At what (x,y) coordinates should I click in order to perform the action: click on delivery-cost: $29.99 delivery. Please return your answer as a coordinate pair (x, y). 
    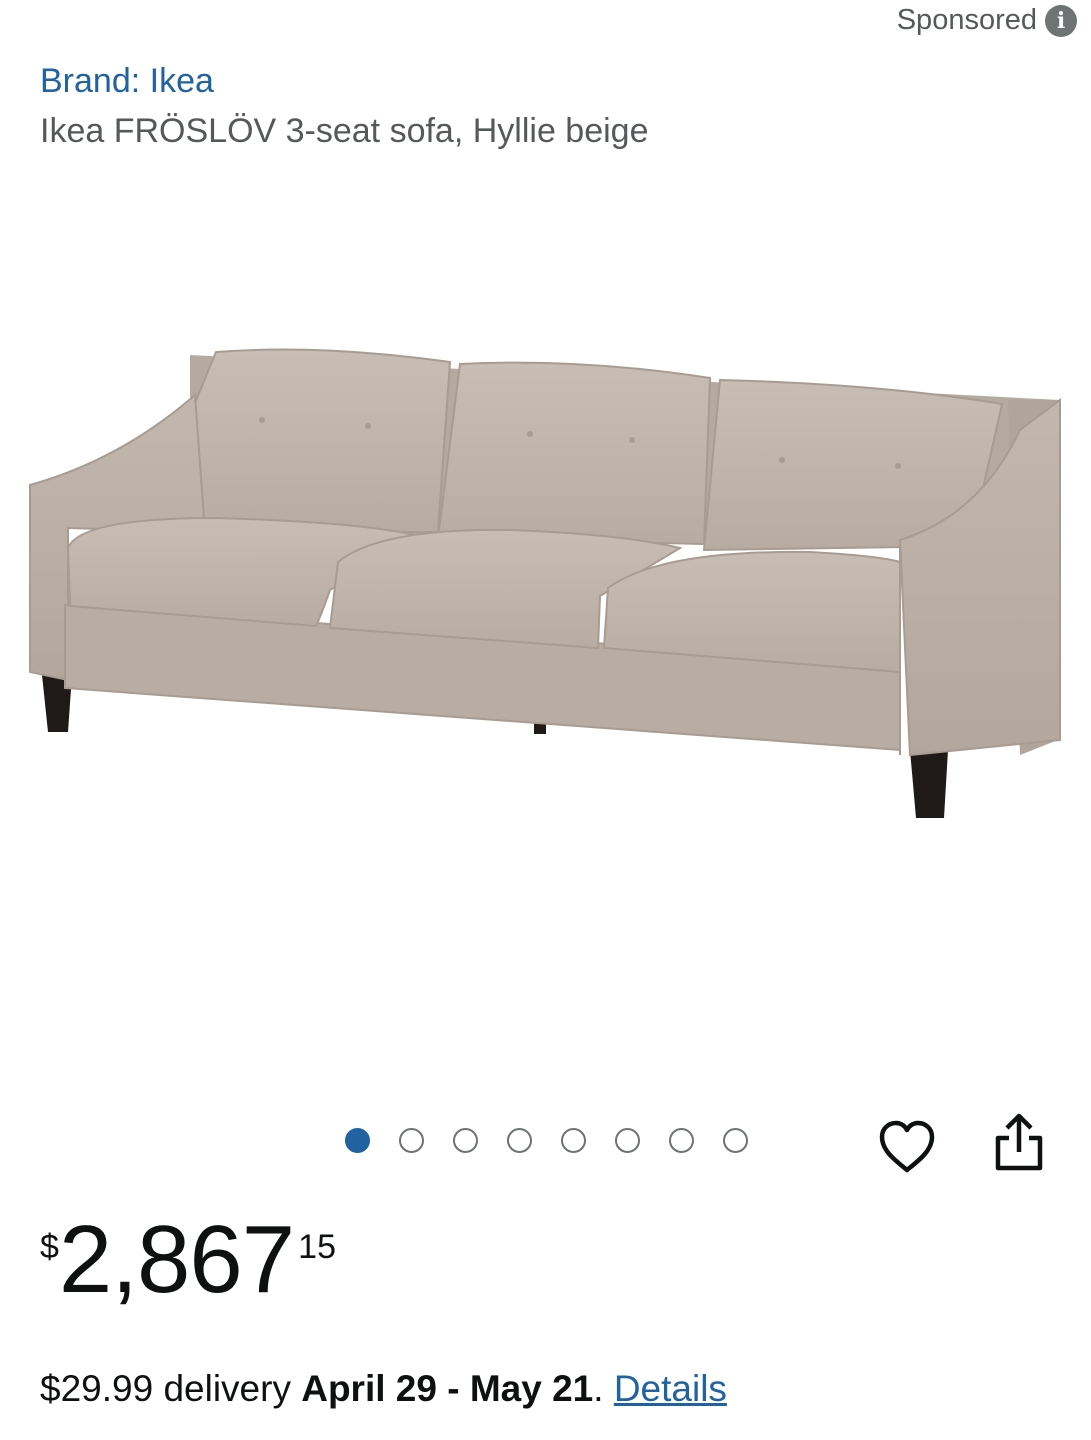
    Looking at the image, I should click on (165, 1388).